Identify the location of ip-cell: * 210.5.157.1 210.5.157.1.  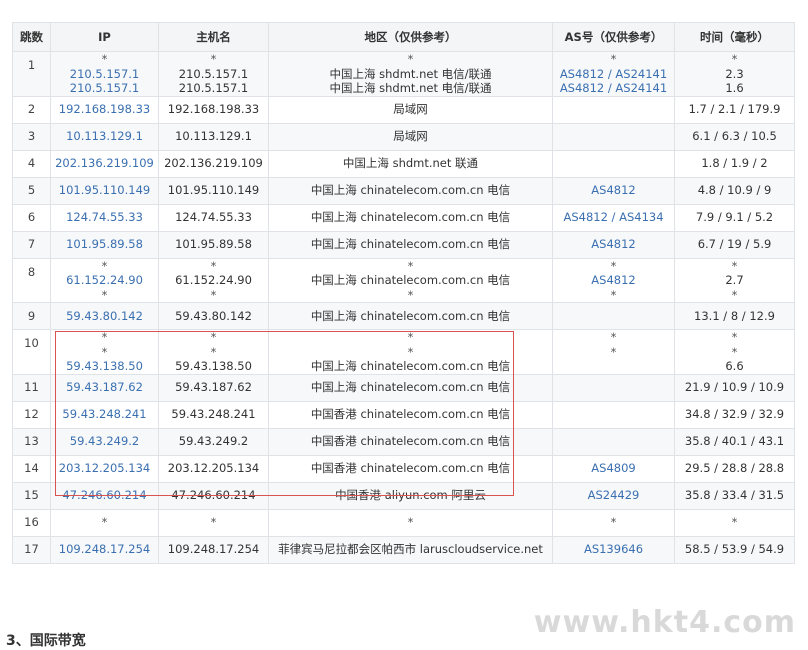
(104, 74).